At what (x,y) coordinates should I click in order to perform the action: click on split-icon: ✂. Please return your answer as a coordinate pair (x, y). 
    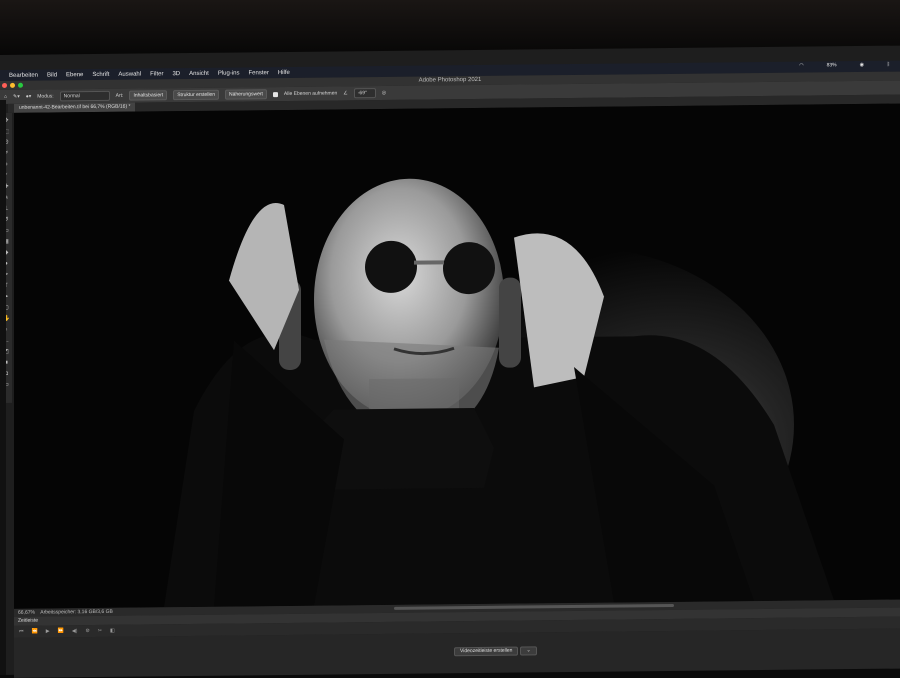
    Looking at the image, I should click on (100, 631).